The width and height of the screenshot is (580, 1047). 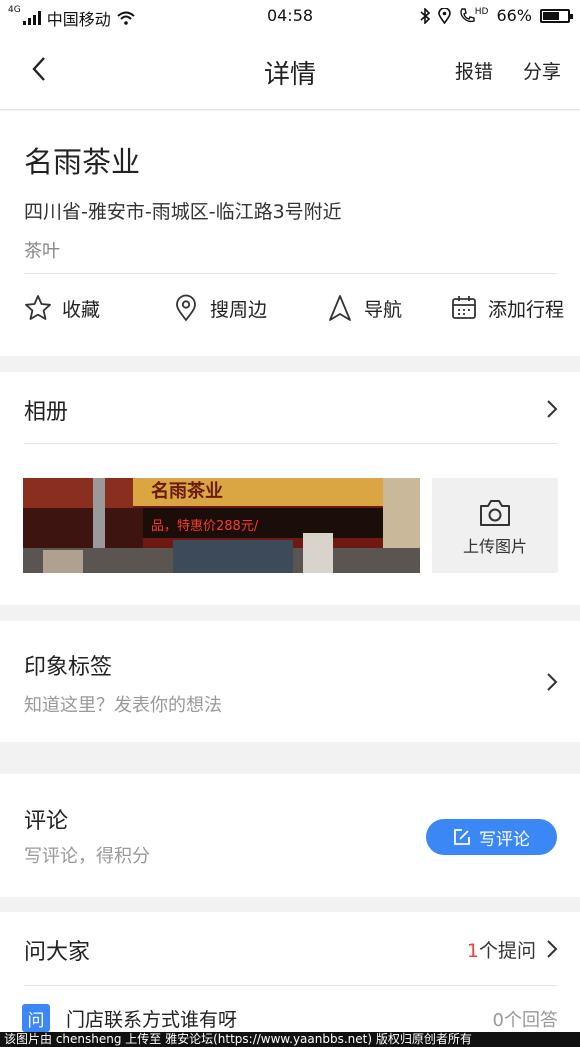 I want to click on place-name: 名雨茶业, so click(x=82, y=162).